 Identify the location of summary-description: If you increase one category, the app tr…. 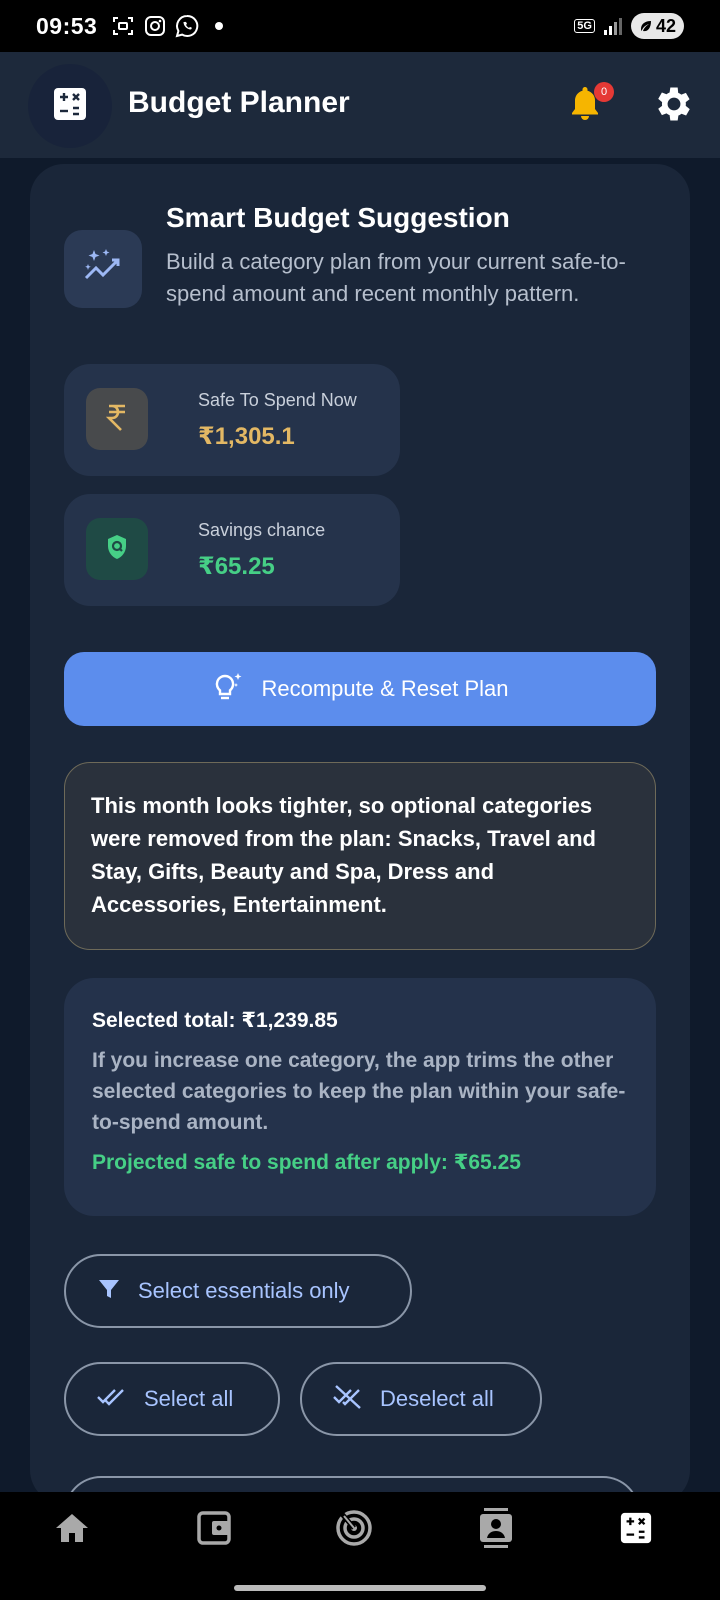
(359, 1091).